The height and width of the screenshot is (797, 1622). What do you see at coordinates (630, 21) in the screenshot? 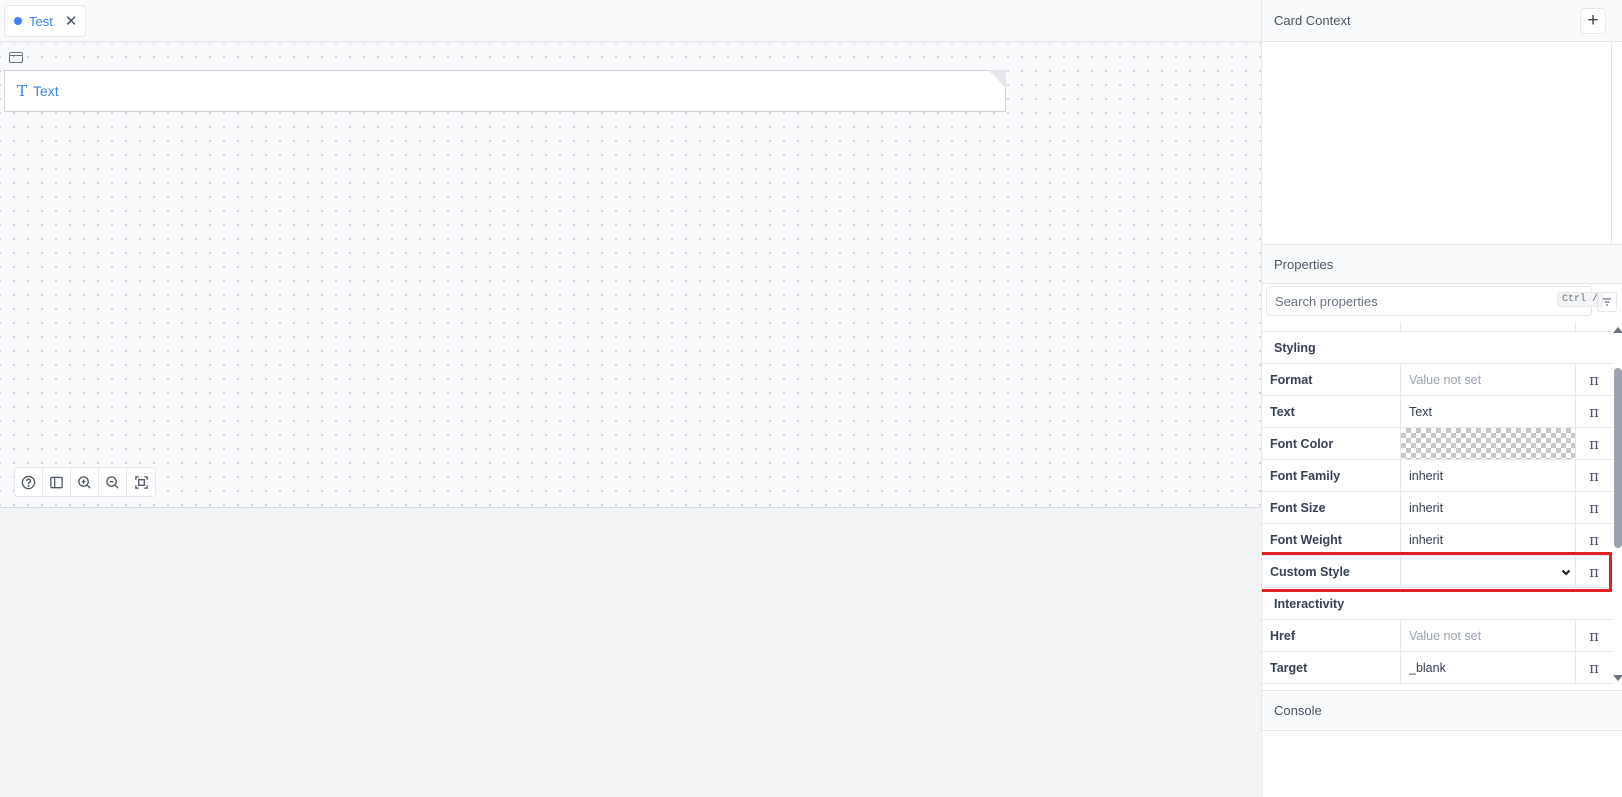
I see `tab-bar: Test ✕` at bounding box center [630, 21].